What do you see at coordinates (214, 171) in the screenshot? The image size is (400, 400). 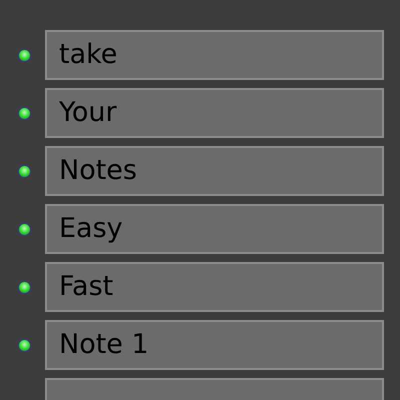 I see `note-item: Notes` at bounding box center [214, 171].